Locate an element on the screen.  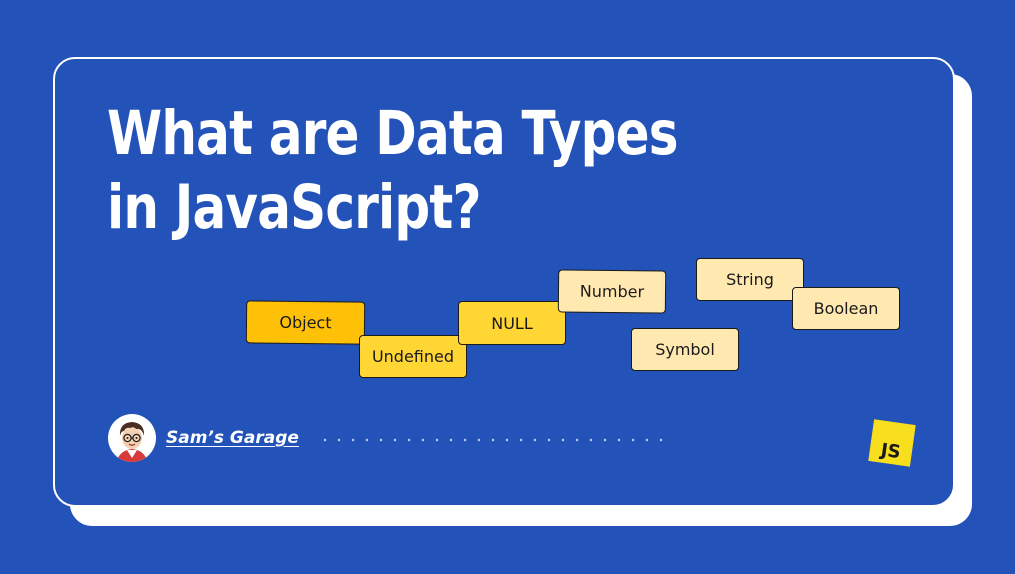
page-title: What are Data Types in JavaScript? is located at coordinates (393, 171).